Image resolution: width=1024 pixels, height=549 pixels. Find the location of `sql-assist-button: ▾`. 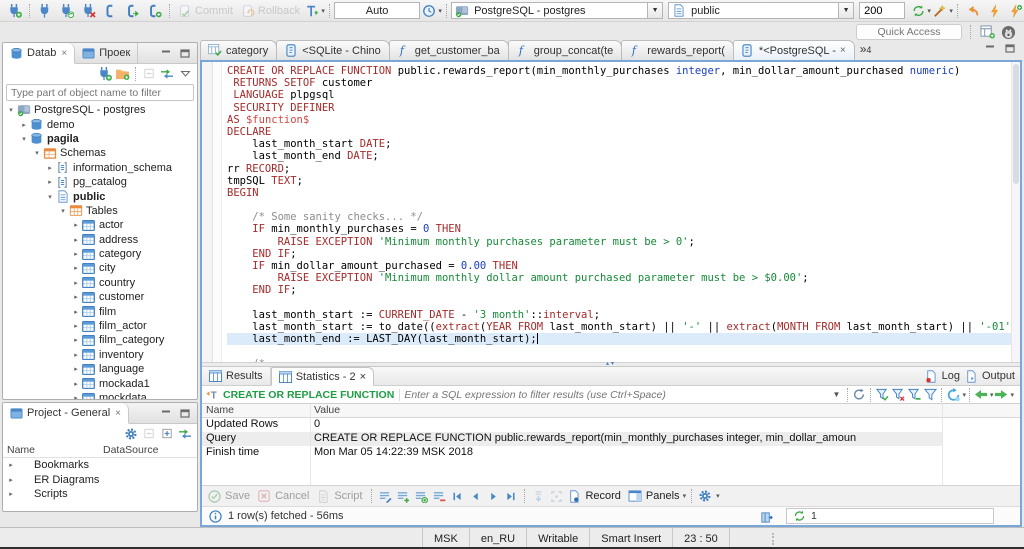

sql-assist-button: ▾ is located at coordinates (942, 11).